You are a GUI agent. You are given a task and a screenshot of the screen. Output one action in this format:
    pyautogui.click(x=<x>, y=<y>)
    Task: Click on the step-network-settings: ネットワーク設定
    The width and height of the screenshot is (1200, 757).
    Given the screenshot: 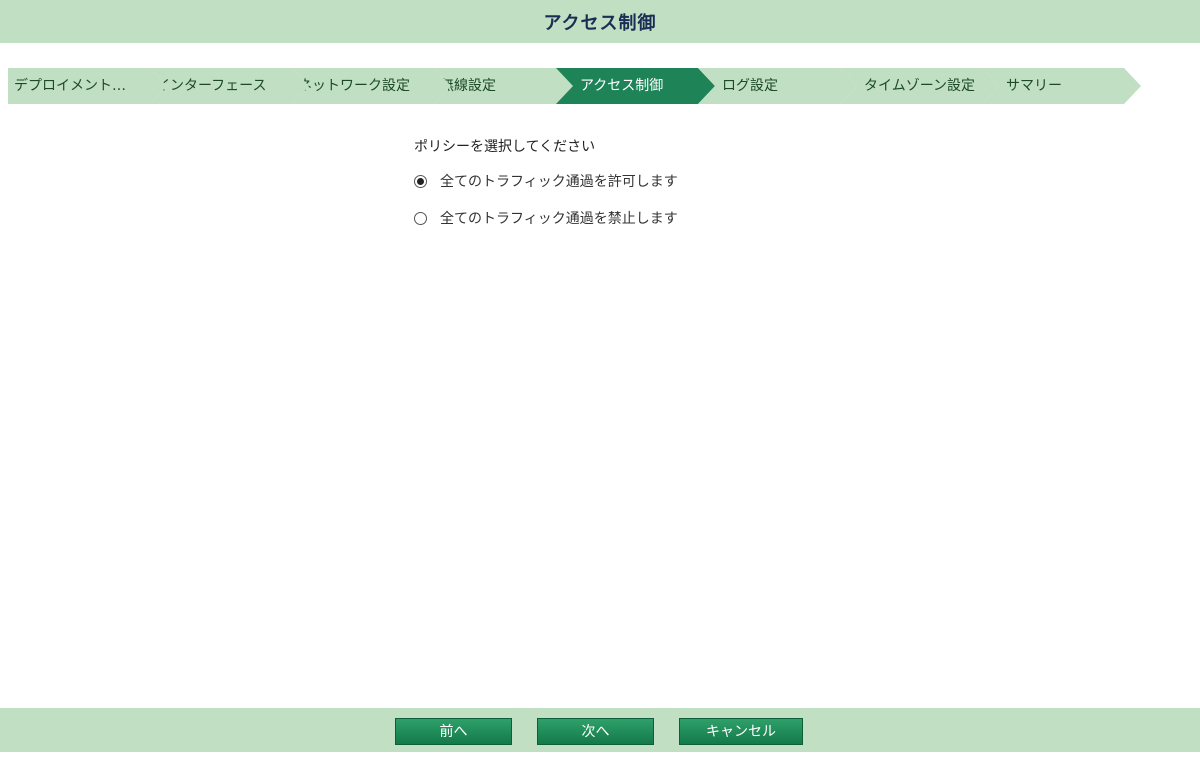 What is the action you would take?
    pyautogui.click(x=371, y=86)
    